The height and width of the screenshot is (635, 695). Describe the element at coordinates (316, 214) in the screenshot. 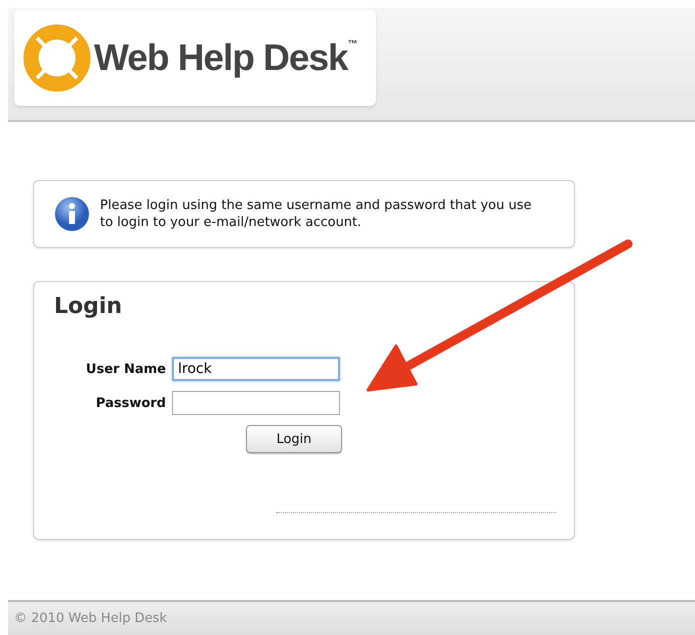

I see `info-message: Please login using the same username and password that you use to login to your e-mail/network account.` at that location.